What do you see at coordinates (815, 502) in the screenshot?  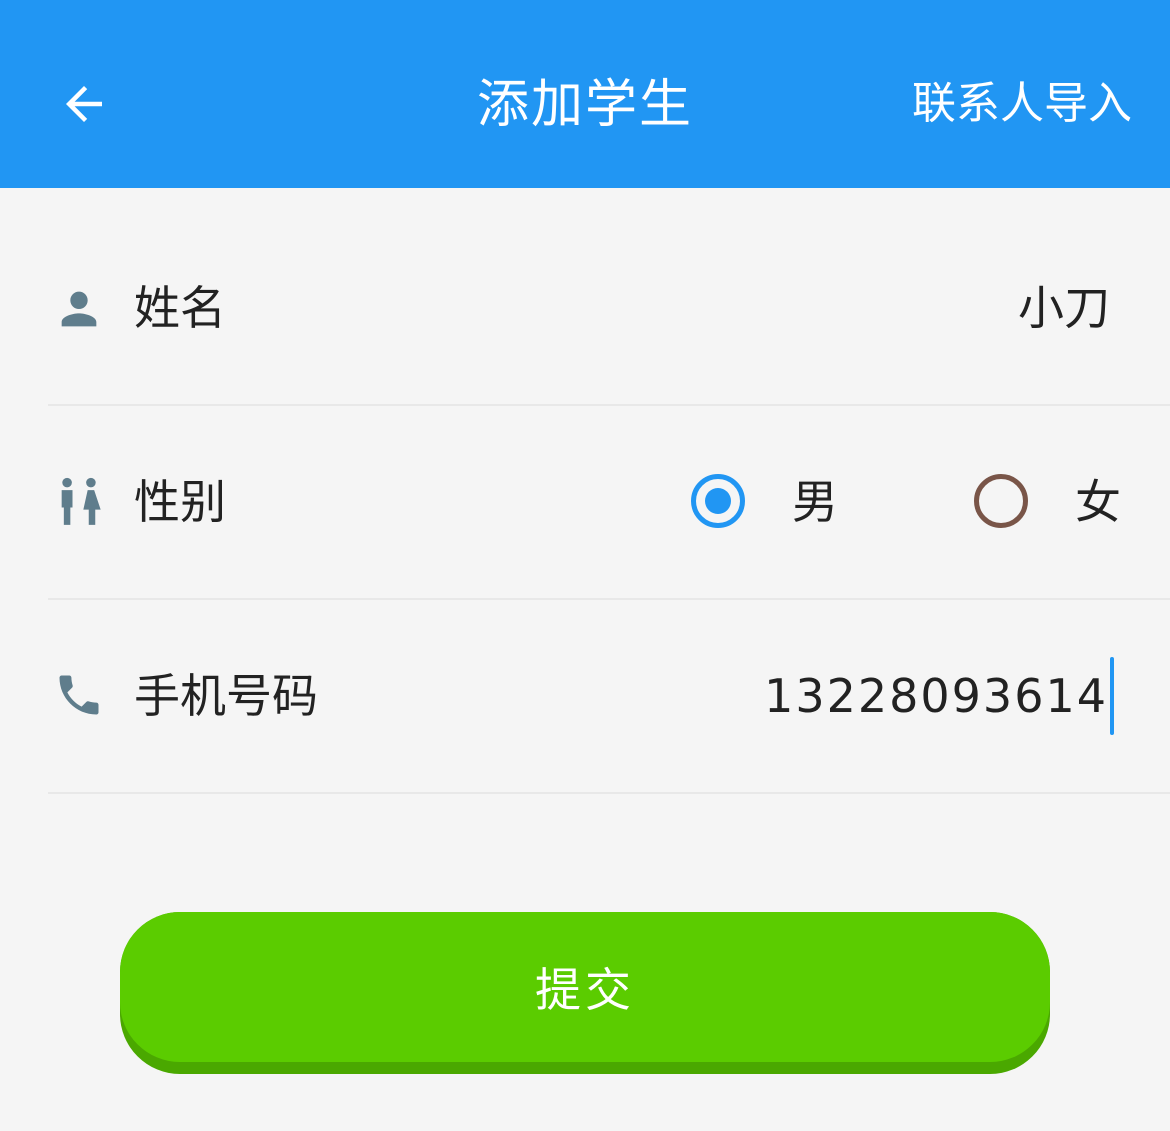 I see `radio-male-label: 男` at bounding box center [815, 502].